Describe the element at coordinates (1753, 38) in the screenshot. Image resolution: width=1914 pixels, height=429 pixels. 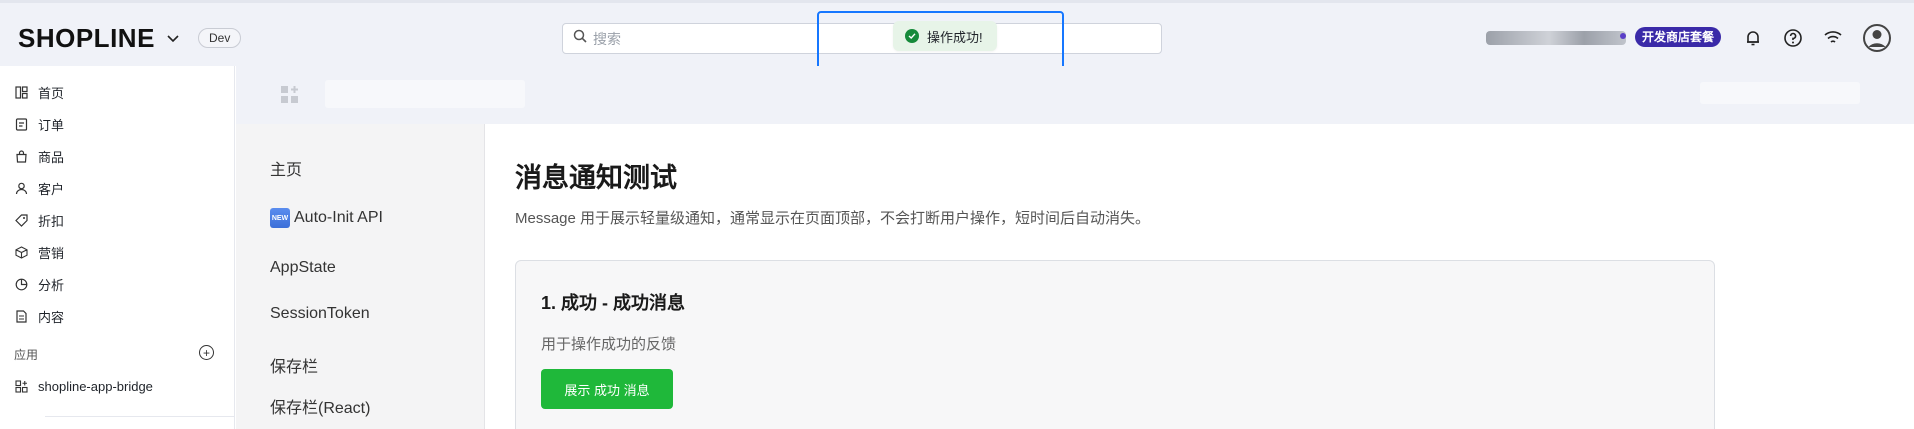
I see `bell-icon` at that location.